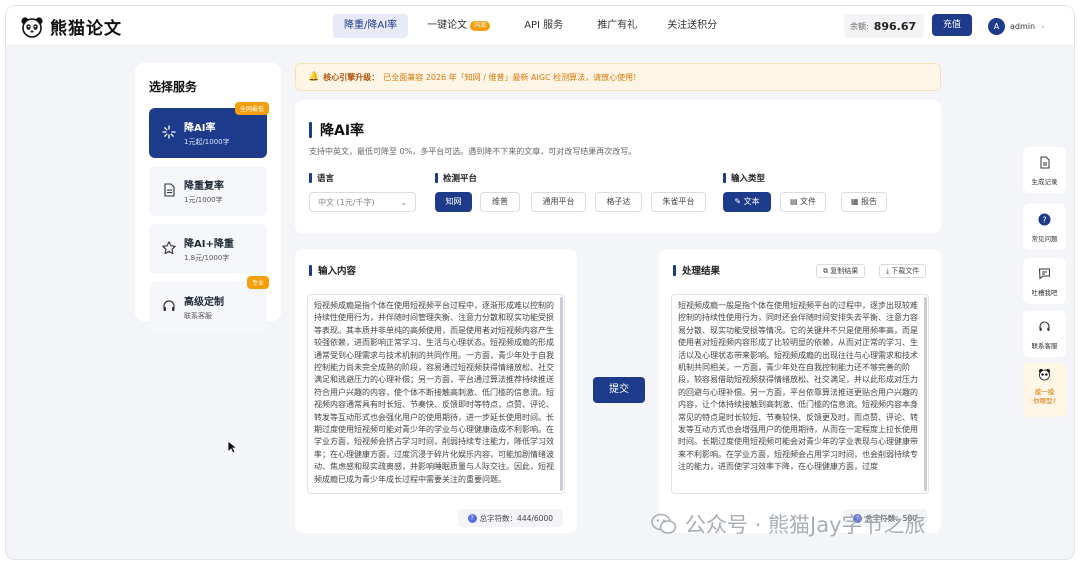 Image resolution: width=1080 pixels, height=565 pixels. What do you see at coordinates (1044, 281) in the screenshot?
I see `tool-feedback: 吐槽我吧` at bounding box center [1044, 281].